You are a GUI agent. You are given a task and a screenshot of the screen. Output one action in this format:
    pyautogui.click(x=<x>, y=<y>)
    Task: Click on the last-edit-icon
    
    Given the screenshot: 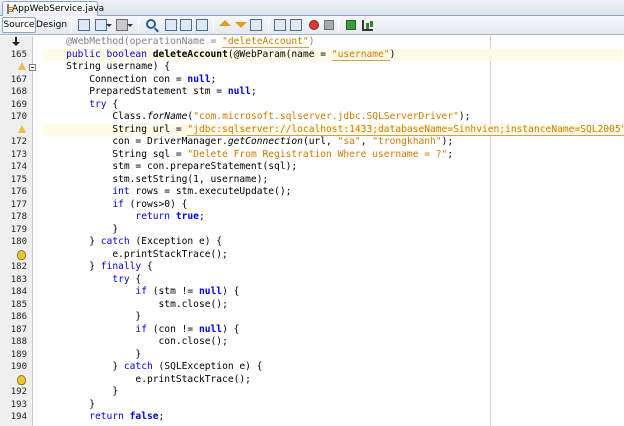 What is the action you would take?
    pyautogui.click(x=124, y=25)
    